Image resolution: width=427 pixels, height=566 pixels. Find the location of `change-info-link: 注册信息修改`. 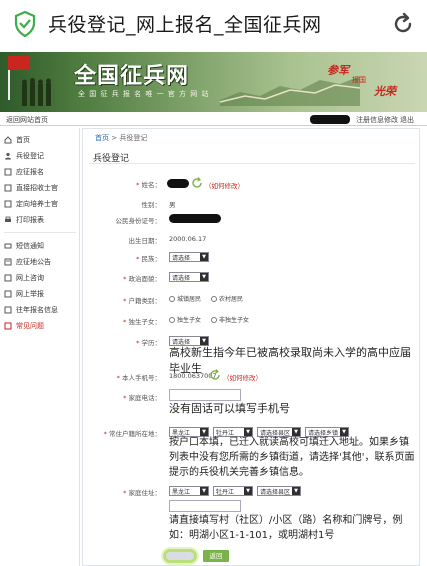

change-info-link: 注册信息修改 is located at coordinates (377, 120).